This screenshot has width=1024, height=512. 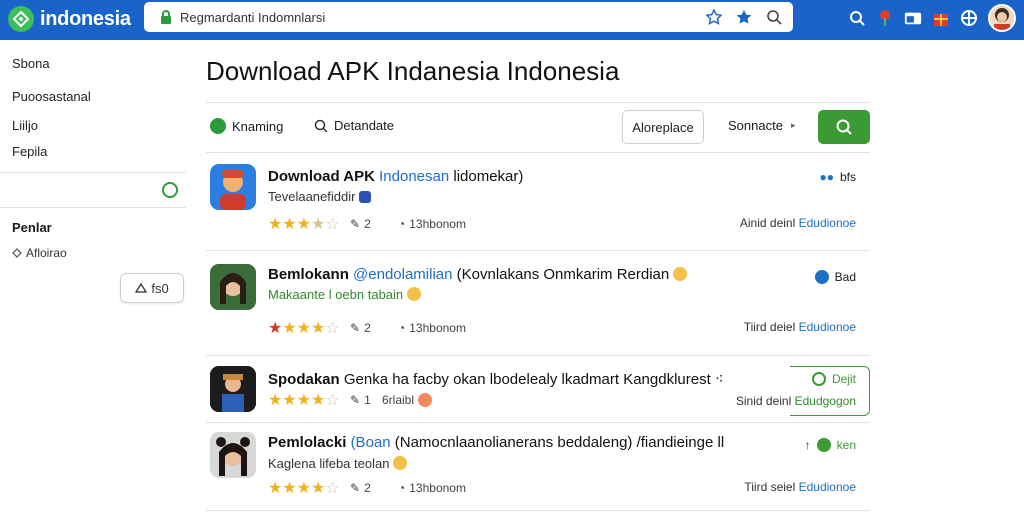 I want to click on gift-icon, so click(x=941, y=18).